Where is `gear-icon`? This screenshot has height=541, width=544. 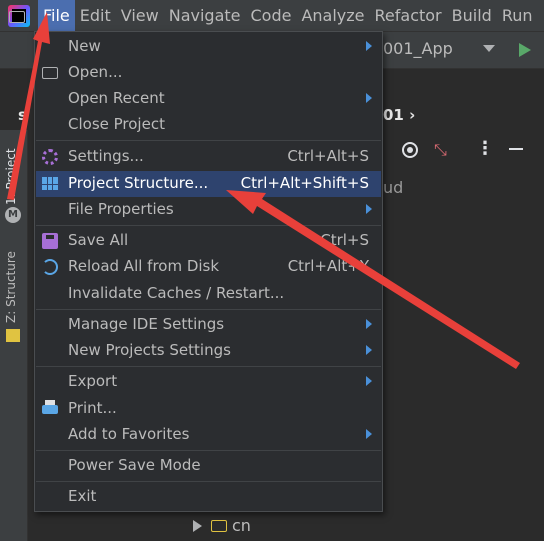
gear-icon is located at coordinates (50, 157).